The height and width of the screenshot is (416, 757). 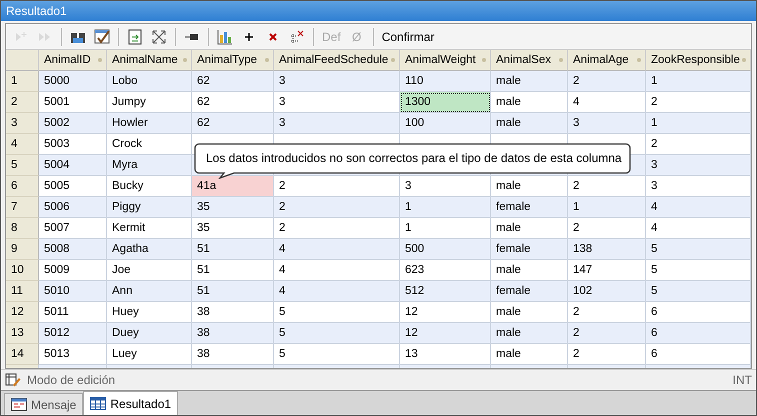 What do you see at coordinates (297, 36) in the screenshot?
I see `clear-icon` at bounding box center [297, 36].